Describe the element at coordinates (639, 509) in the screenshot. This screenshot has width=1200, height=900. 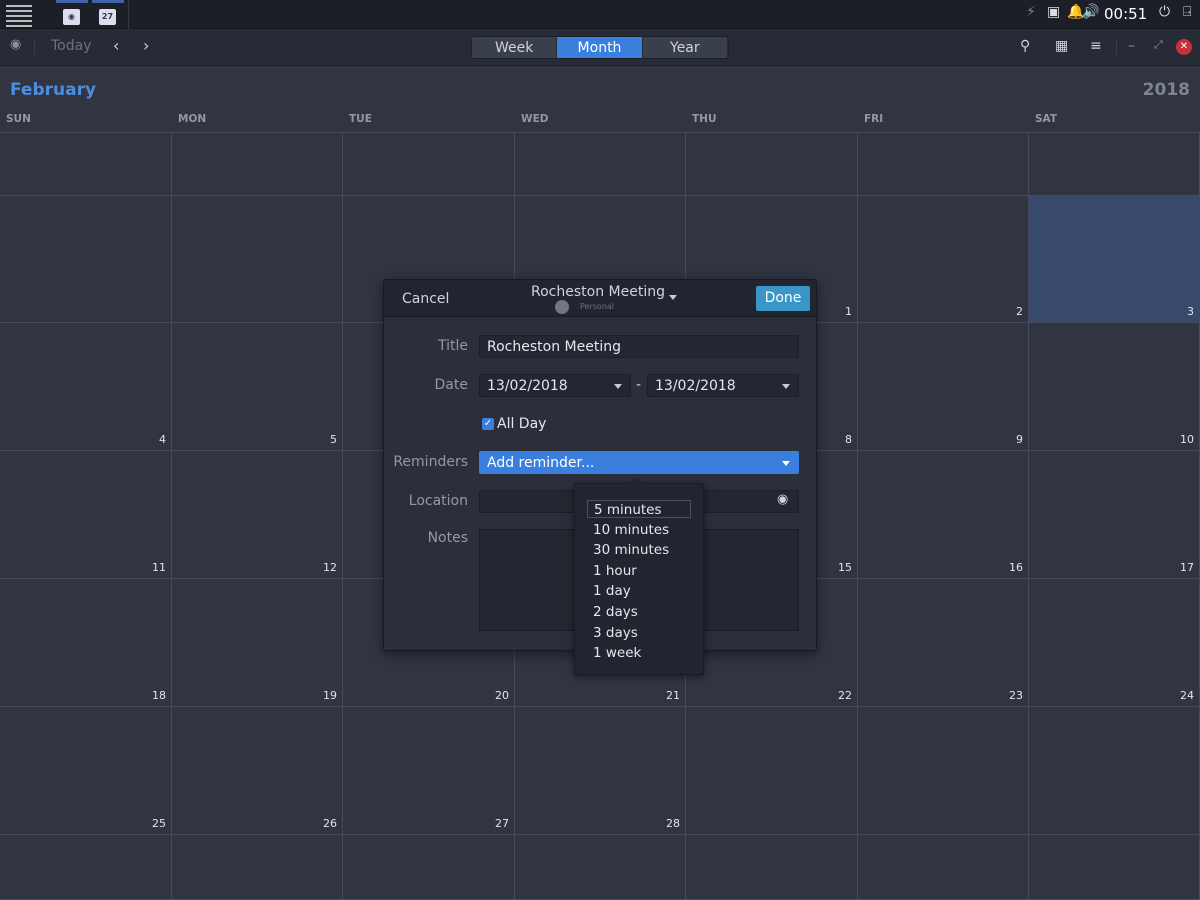
I see `reminder-option: 5 minutes` at that location.